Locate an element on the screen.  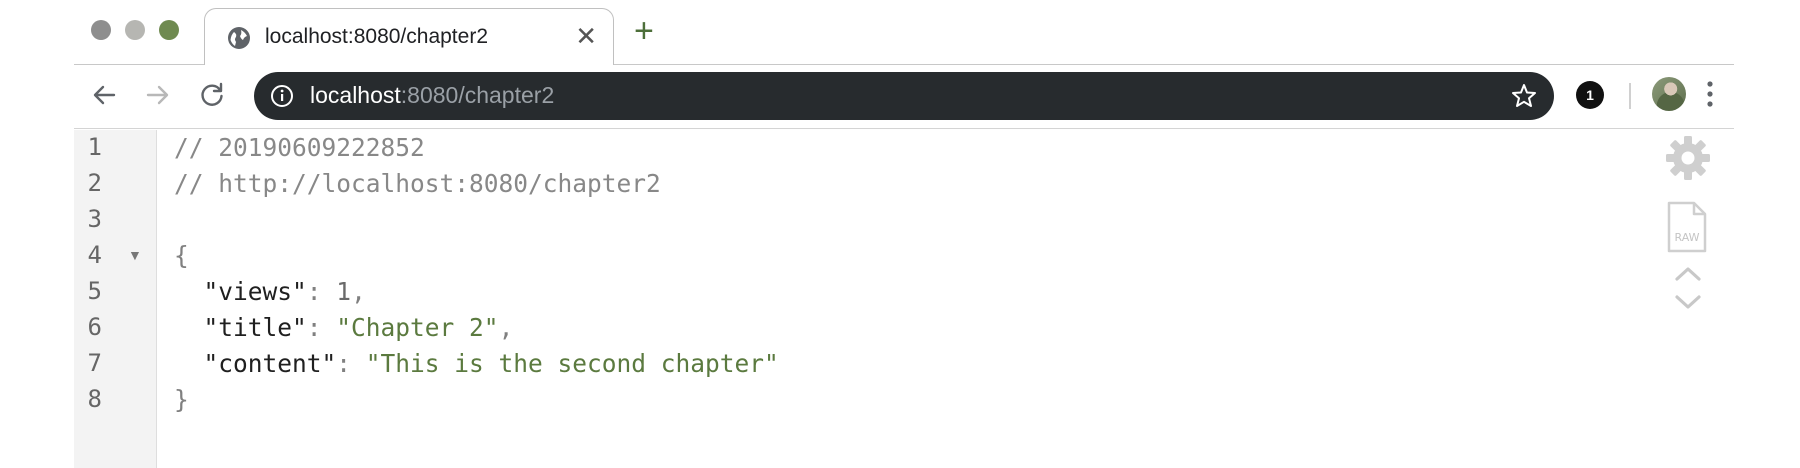
json-key: "content" is located at coordinates (270, 363).